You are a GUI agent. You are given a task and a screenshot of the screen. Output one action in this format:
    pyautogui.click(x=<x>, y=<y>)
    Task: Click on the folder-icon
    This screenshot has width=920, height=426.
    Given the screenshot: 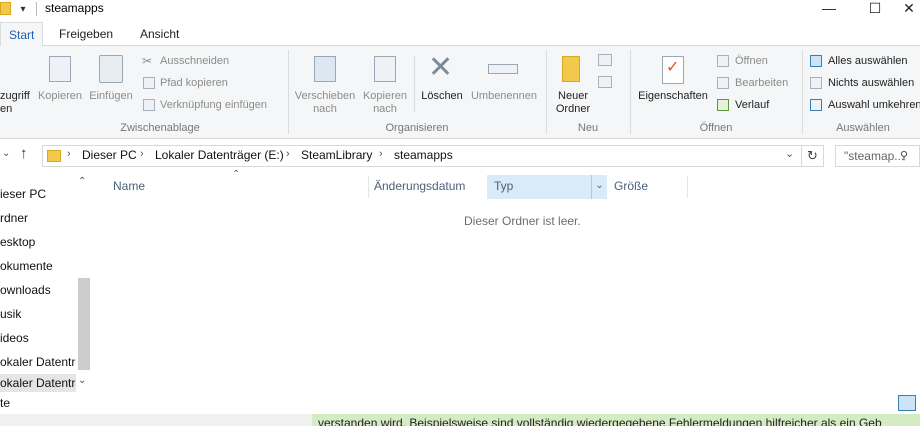 What is the action you would take?
    pyautogui.click(x=54, y=156)
    